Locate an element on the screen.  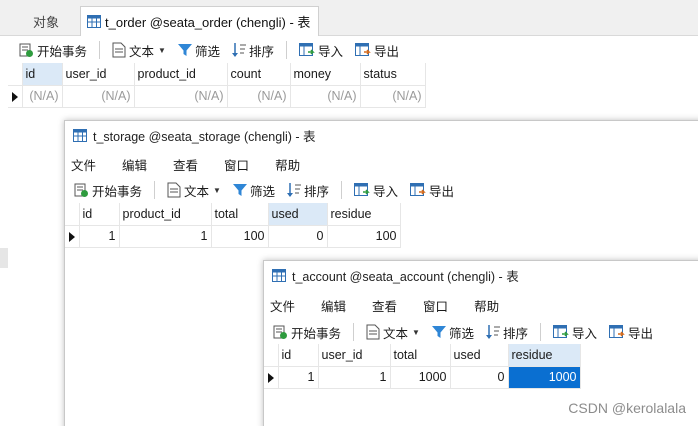
table-cell: 1000 is located at coordinates (420, 377).